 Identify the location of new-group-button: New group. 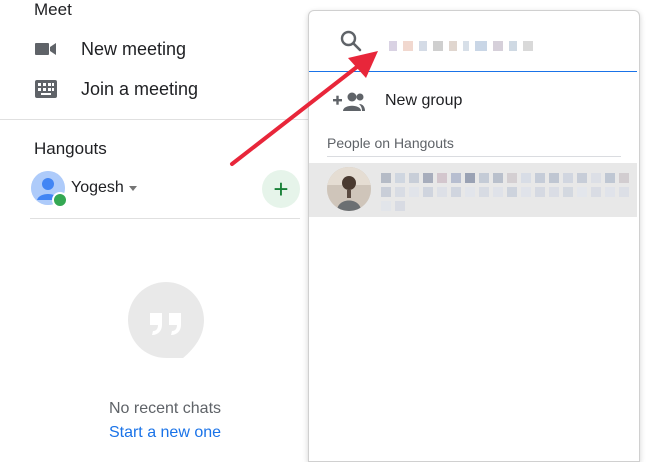
(473, 101).